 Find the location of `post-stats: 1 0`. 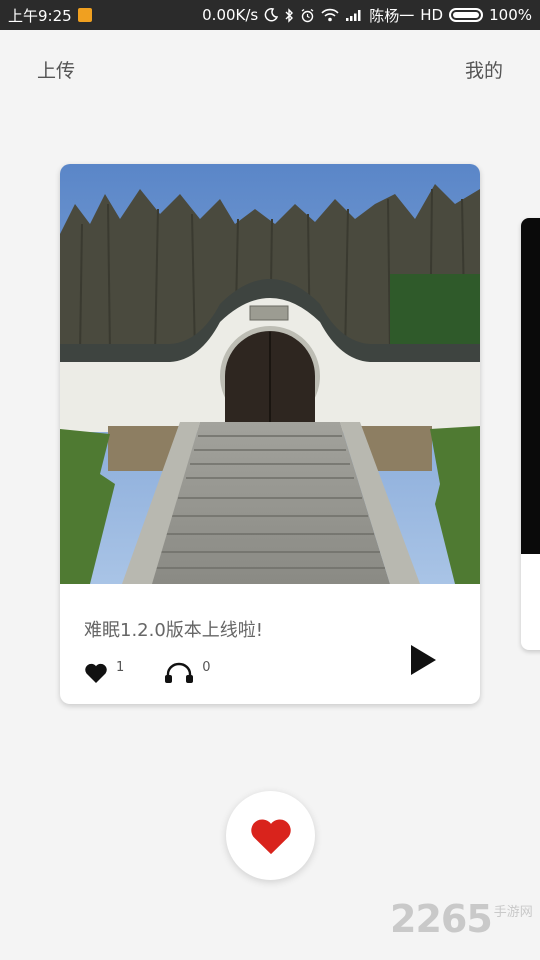

post-stats: 1 0 is located at coordinates (147, 672).